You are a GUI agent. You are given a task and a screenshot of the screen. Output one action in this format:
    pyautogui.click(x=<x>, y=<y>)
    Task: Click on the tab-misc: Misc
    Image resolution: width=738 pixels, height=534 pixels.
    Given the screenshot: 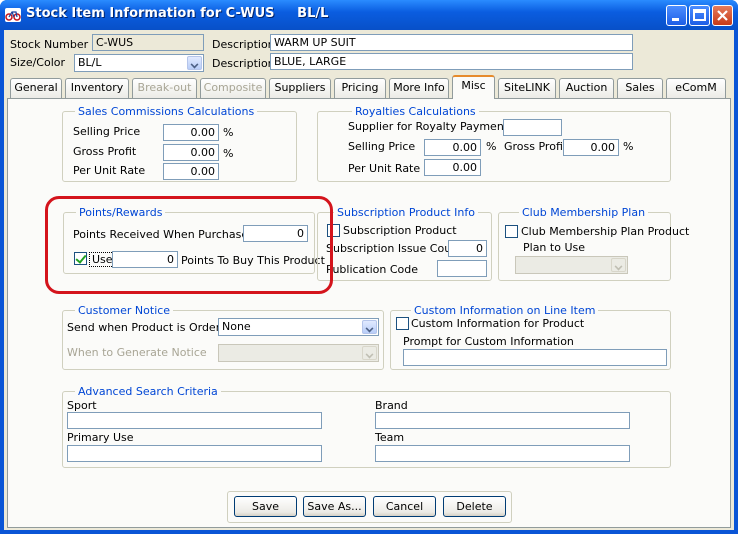 What is the action you would take?
    pyautogui.click(x=473, y=87)
    